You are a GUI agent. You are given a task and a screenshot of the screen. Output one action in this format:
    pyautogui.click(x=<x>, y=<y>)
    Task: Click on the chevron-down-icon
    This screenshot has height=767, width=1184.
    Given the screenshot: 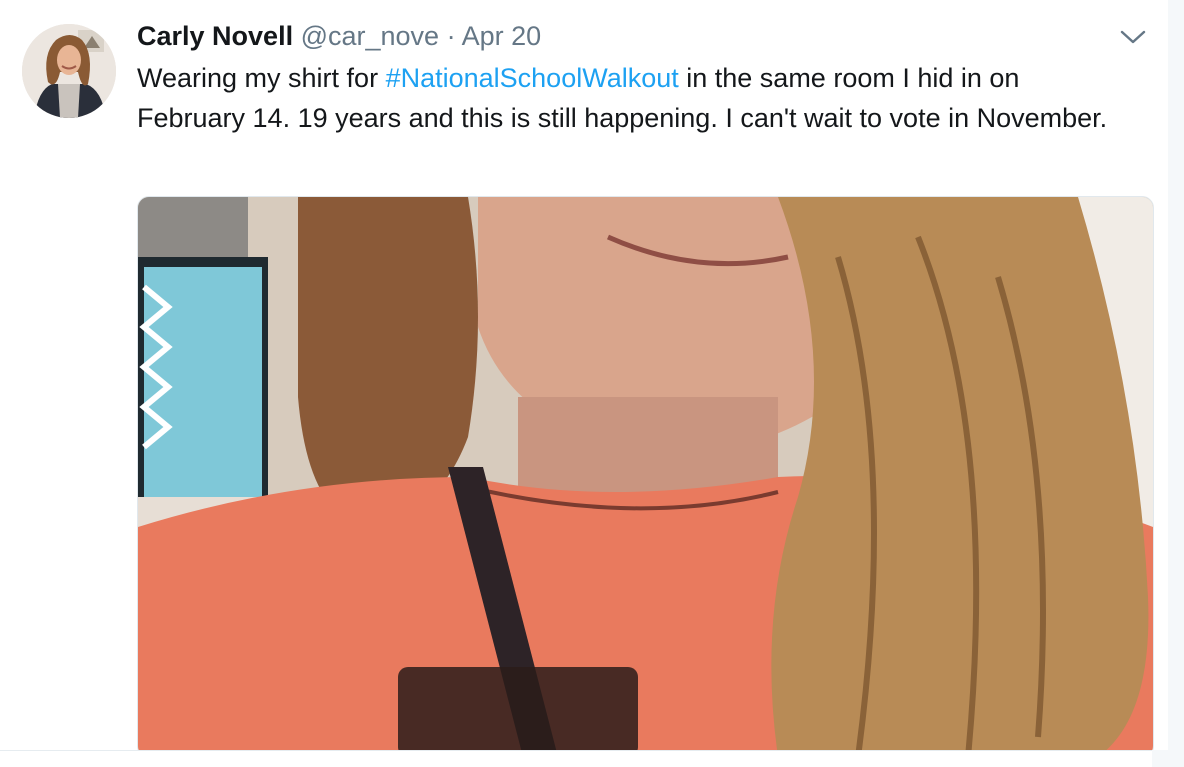 What is the action you would take?
    pyautogui.click(x=1133, y=37)
    